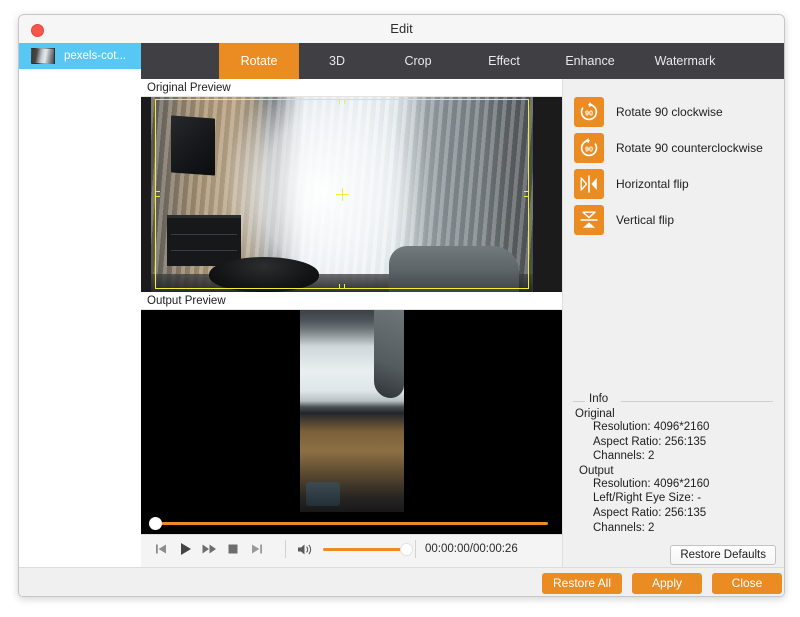 This screenshot has width=800, height=617. What do you see at coordinates (667, 583) in the screenshot?
I see `apply-button: Apply` at bounding box center [667, 583].